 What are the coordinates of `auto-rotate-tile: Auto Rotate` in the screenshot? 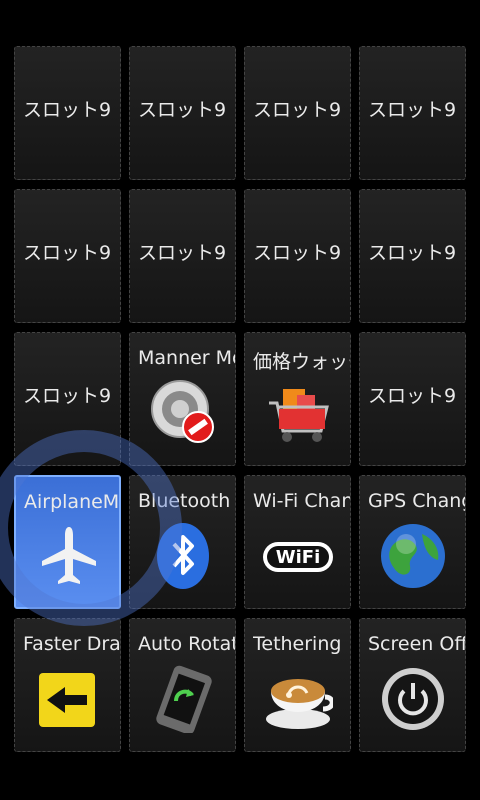 It's located at (182, 685).